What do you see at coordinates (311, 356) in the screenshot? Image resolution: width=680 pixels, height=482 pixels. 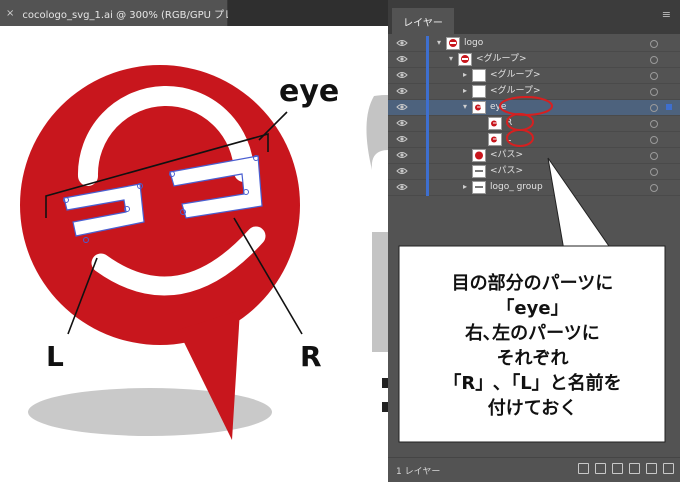 I see `right-annotation-label: R` at bounding box center [311, 356].